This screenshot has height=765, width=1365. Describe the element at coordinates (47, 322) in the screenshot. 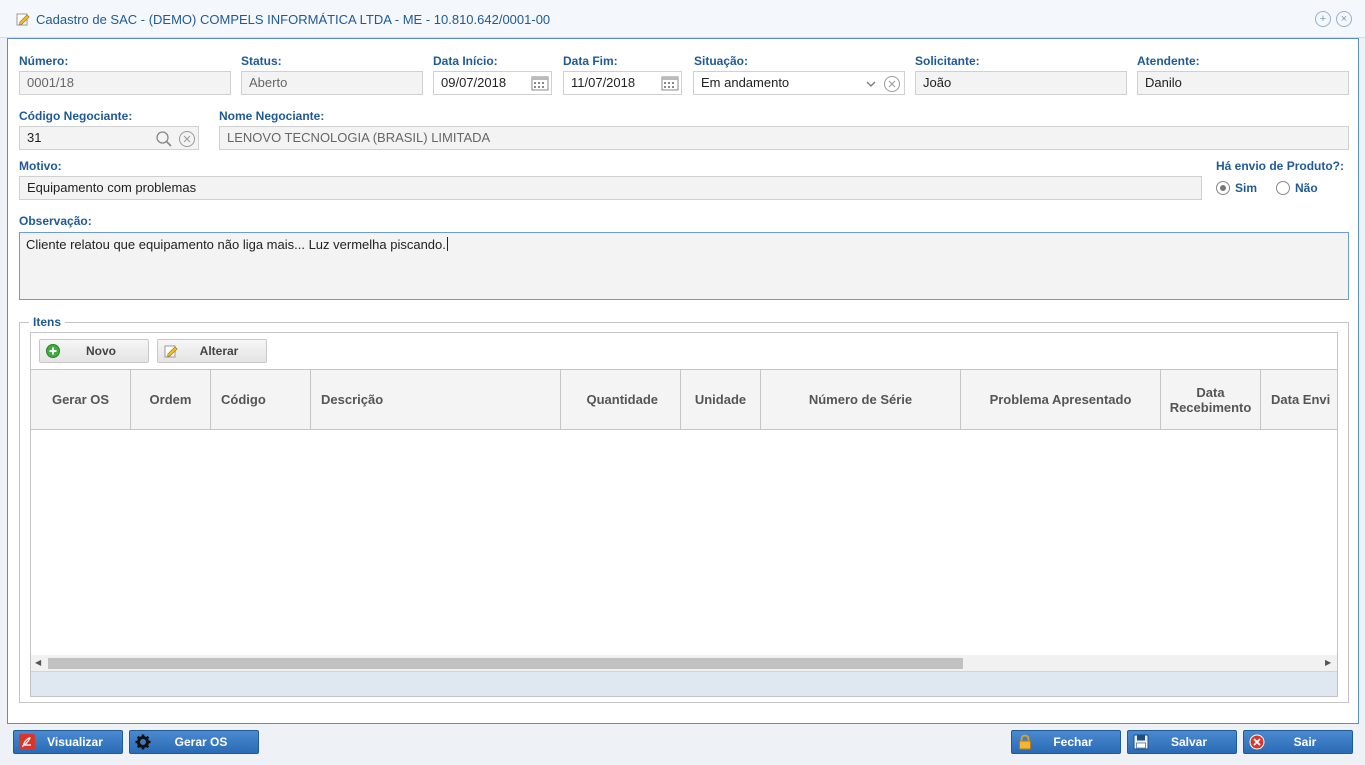

I see `itens-legend: Itens` at that location.